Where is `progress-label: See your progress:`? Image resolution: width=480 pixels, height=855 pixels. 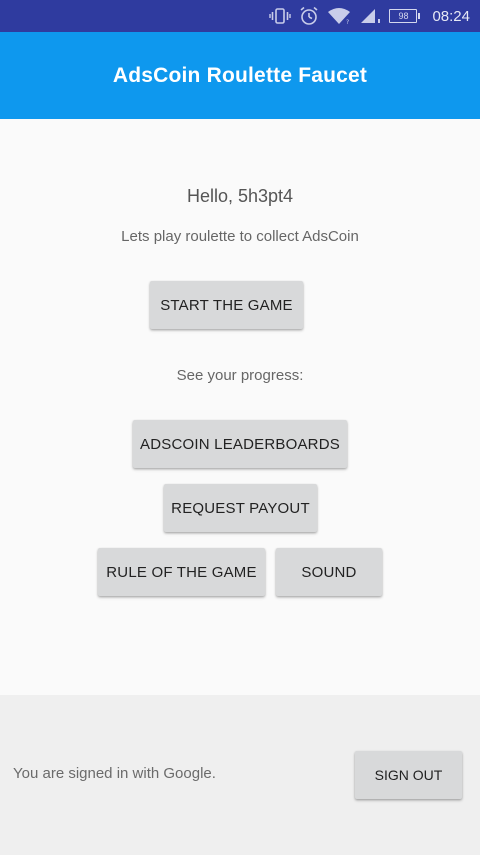
progress-label: See your progress: is located at coordinates (240, 375).